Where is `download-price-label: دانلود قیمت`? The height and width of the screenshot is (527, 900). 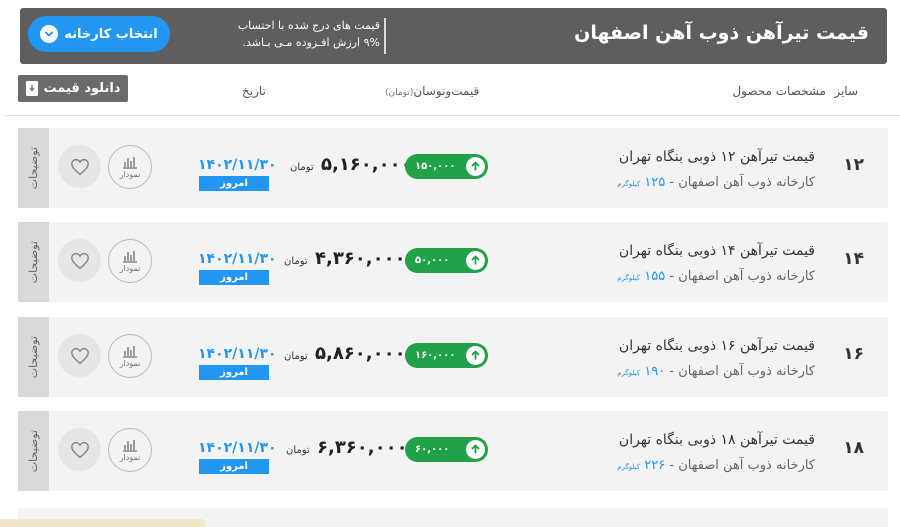
download-price-label: دانلود قیمت is located at coordinates (82, 88).